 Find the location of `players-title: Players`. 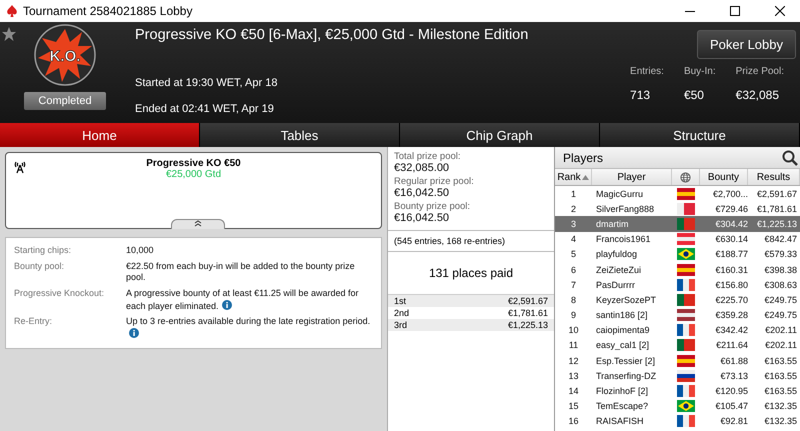

players-title: Players is located at coordinates (583, 157).